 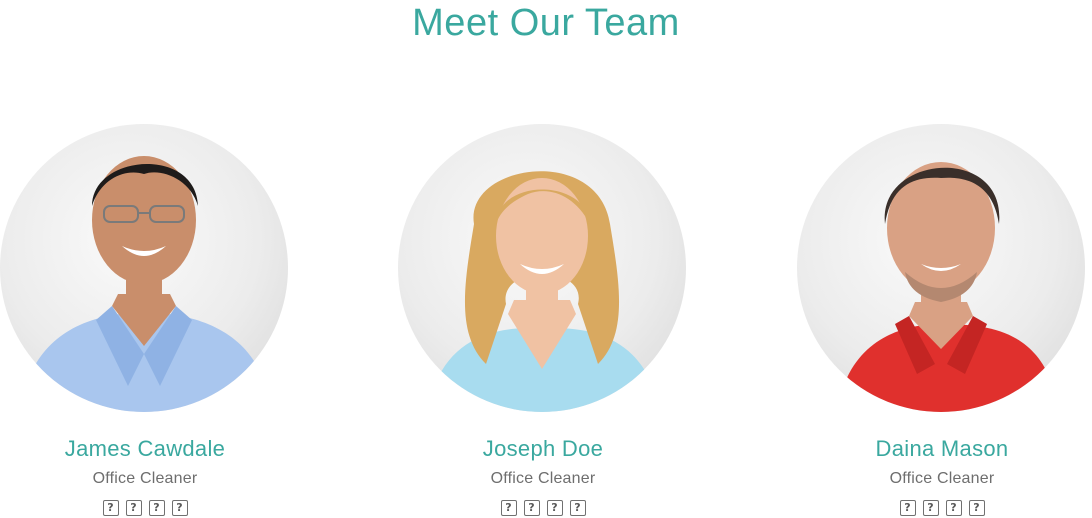 I want to click on member-name: Daina Mason, so click(x=942, y=448).